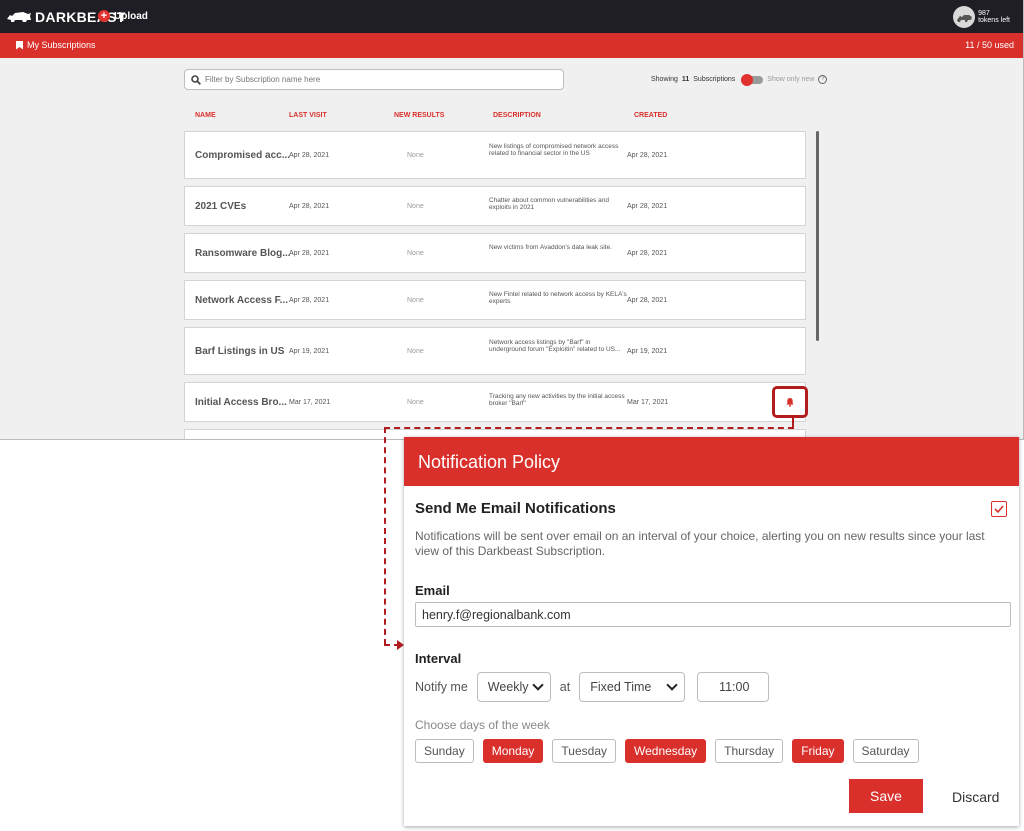 The width and height of the screenshot is (1024, 831). I want to click on time-mode-value: Fixed Time, so click(621, 687).